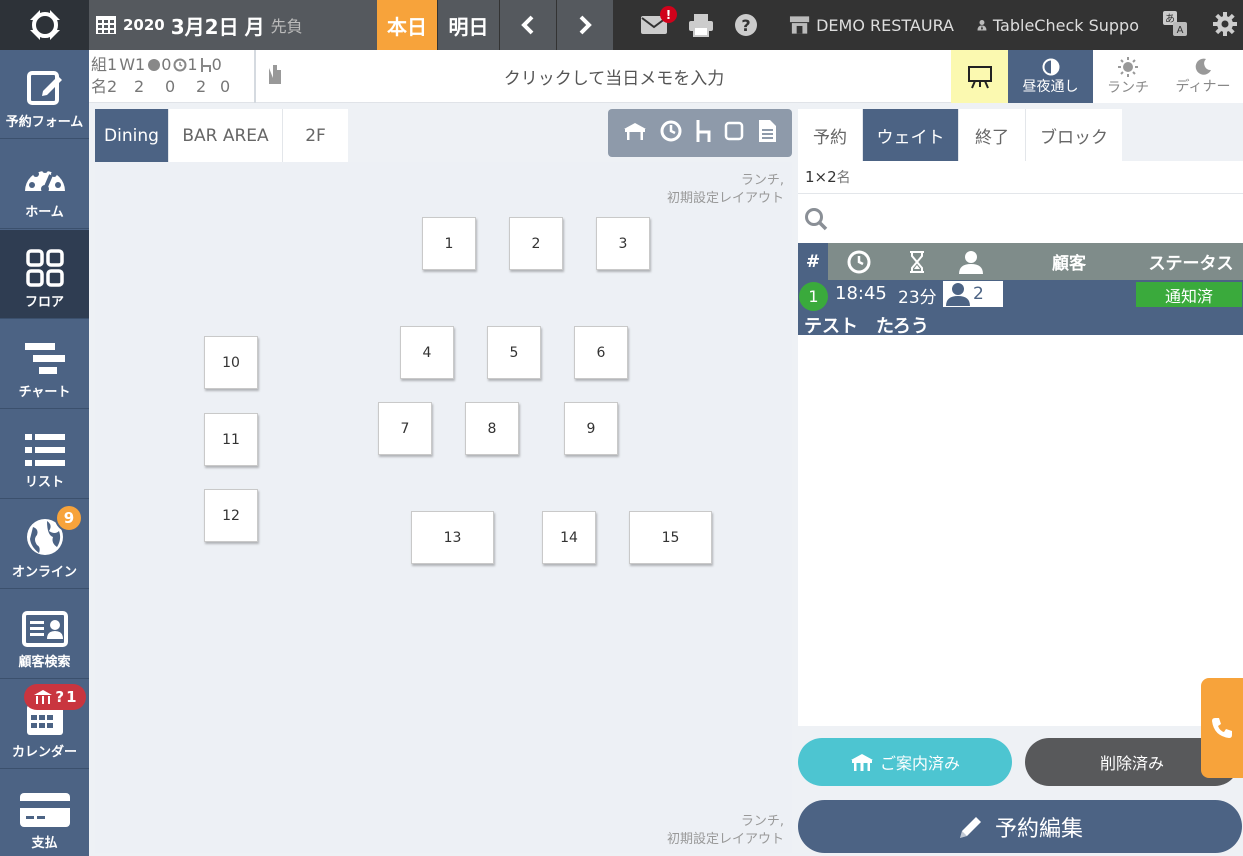 The width and height of the screenshot is (1243, 856). Describe the element at coordinates (44, 25) in the screenshot. I see `logo` at that location.